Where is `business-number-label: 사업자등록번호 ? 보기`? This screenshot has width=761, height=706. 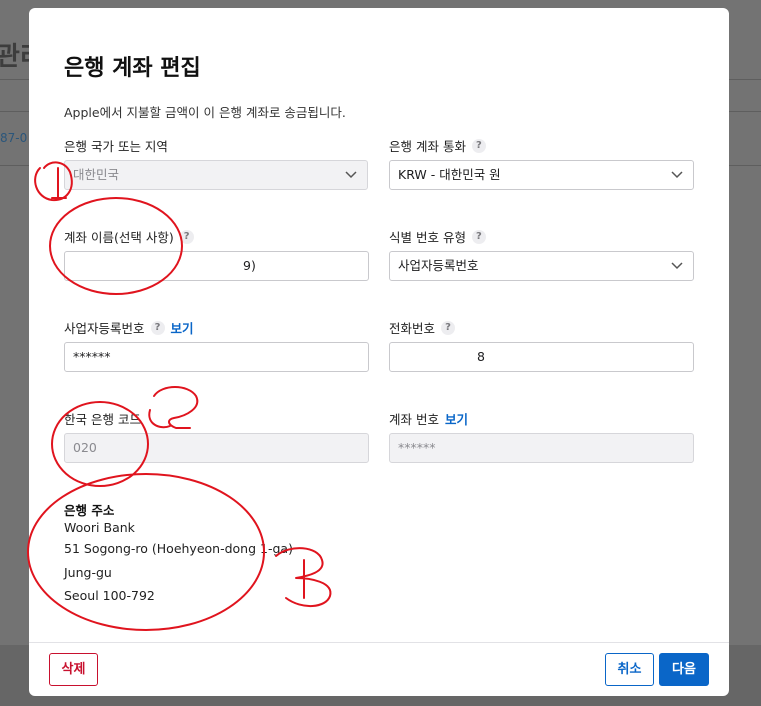
business-number-label: 사업자등록번호 ? 보기 is located at coordinates (129, 327).